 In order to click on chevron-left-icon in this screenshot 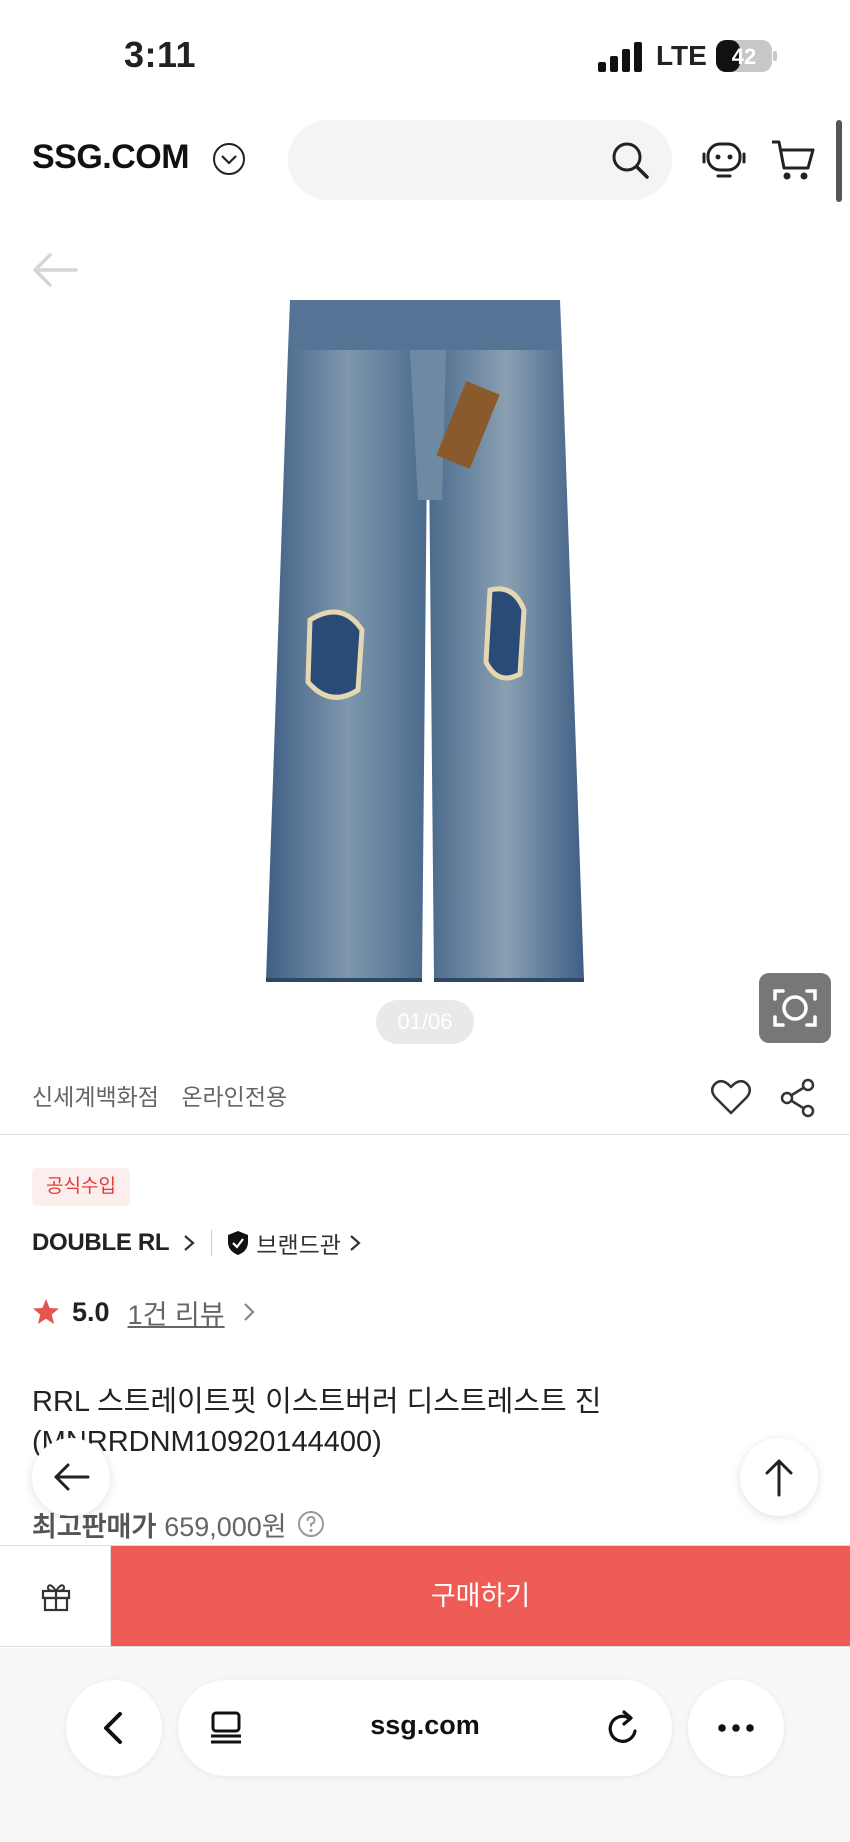, I will do `click(113, 1728)`.